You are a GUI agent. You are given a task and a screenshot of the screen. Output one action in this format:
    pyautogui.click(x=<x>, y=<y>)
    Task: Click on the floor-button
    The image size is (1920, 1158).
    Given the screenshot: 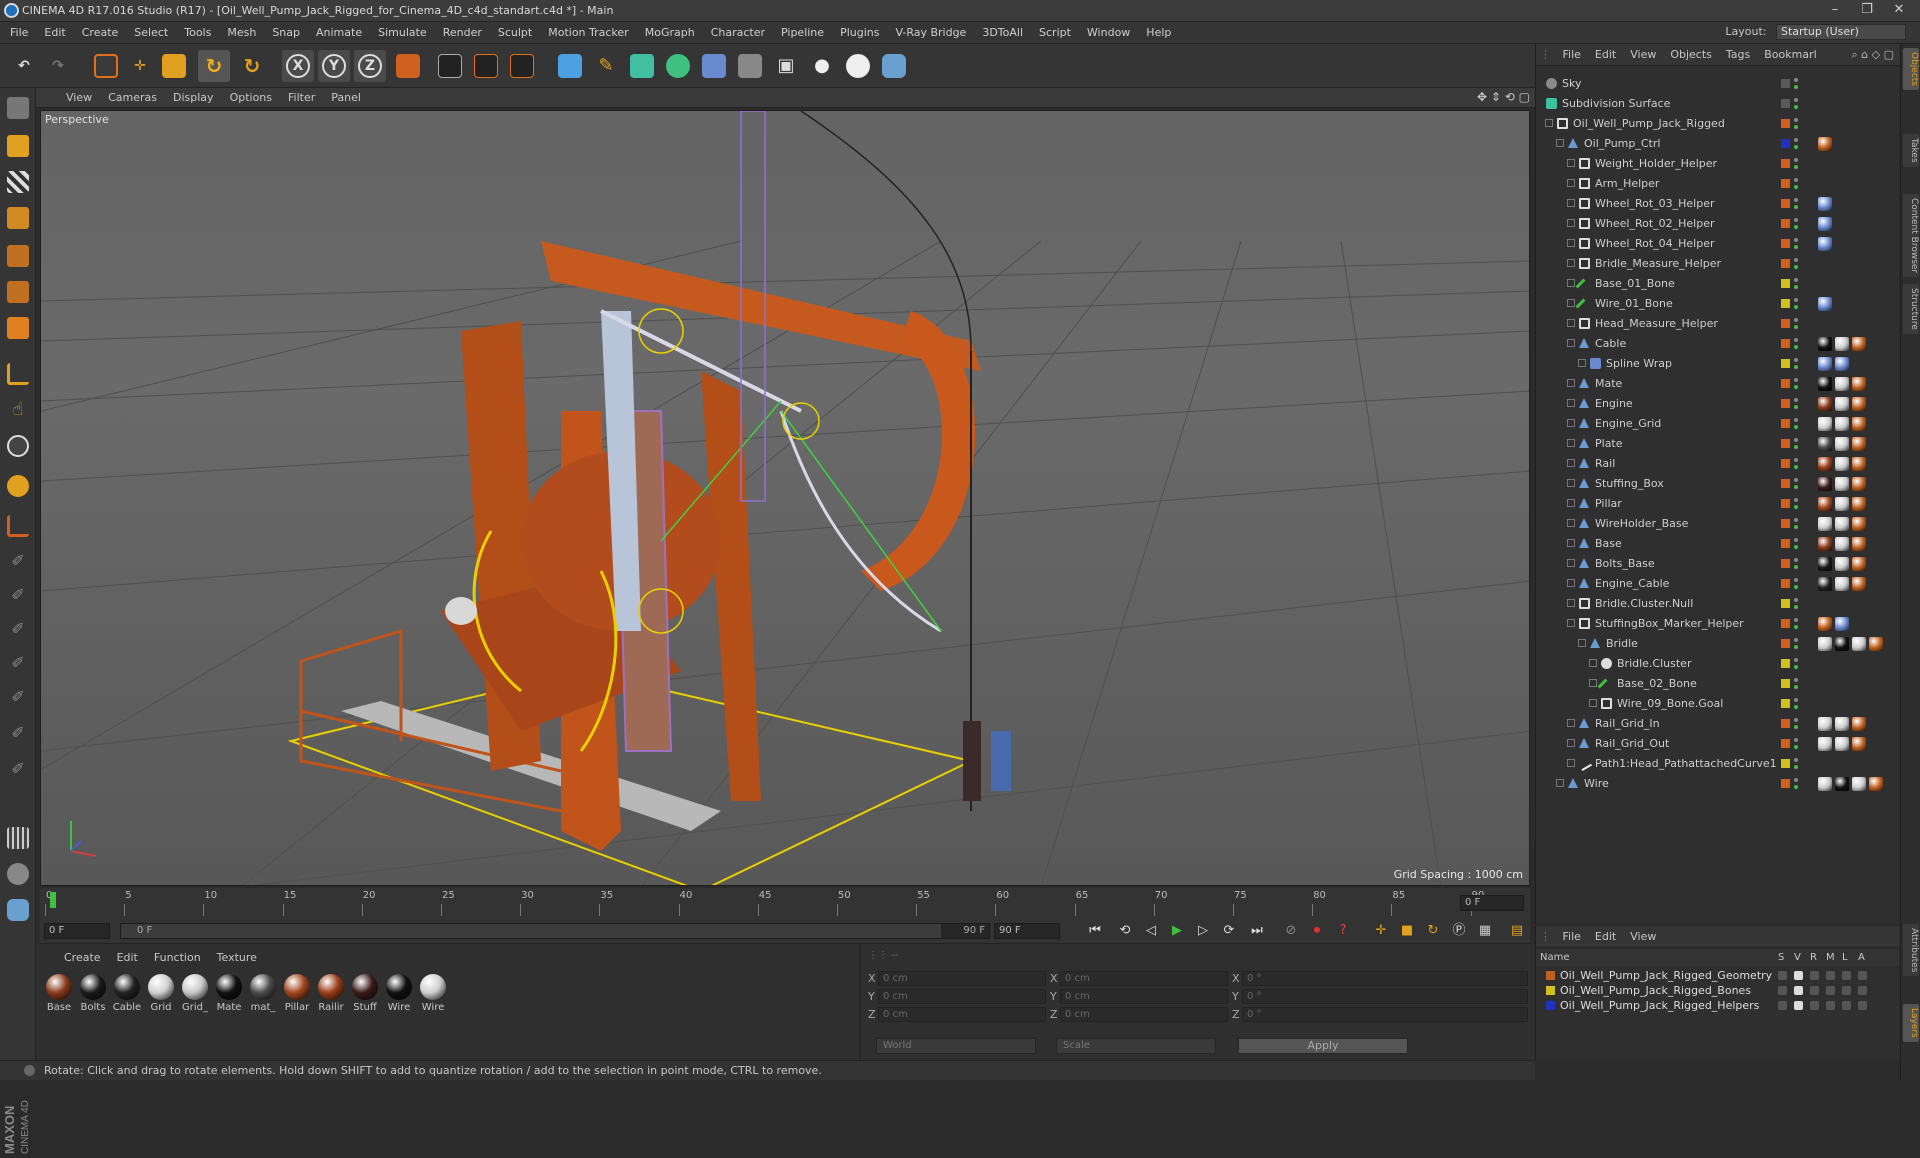 What is the action you would take?
    pyautogui.click(x=750, y=66)
    